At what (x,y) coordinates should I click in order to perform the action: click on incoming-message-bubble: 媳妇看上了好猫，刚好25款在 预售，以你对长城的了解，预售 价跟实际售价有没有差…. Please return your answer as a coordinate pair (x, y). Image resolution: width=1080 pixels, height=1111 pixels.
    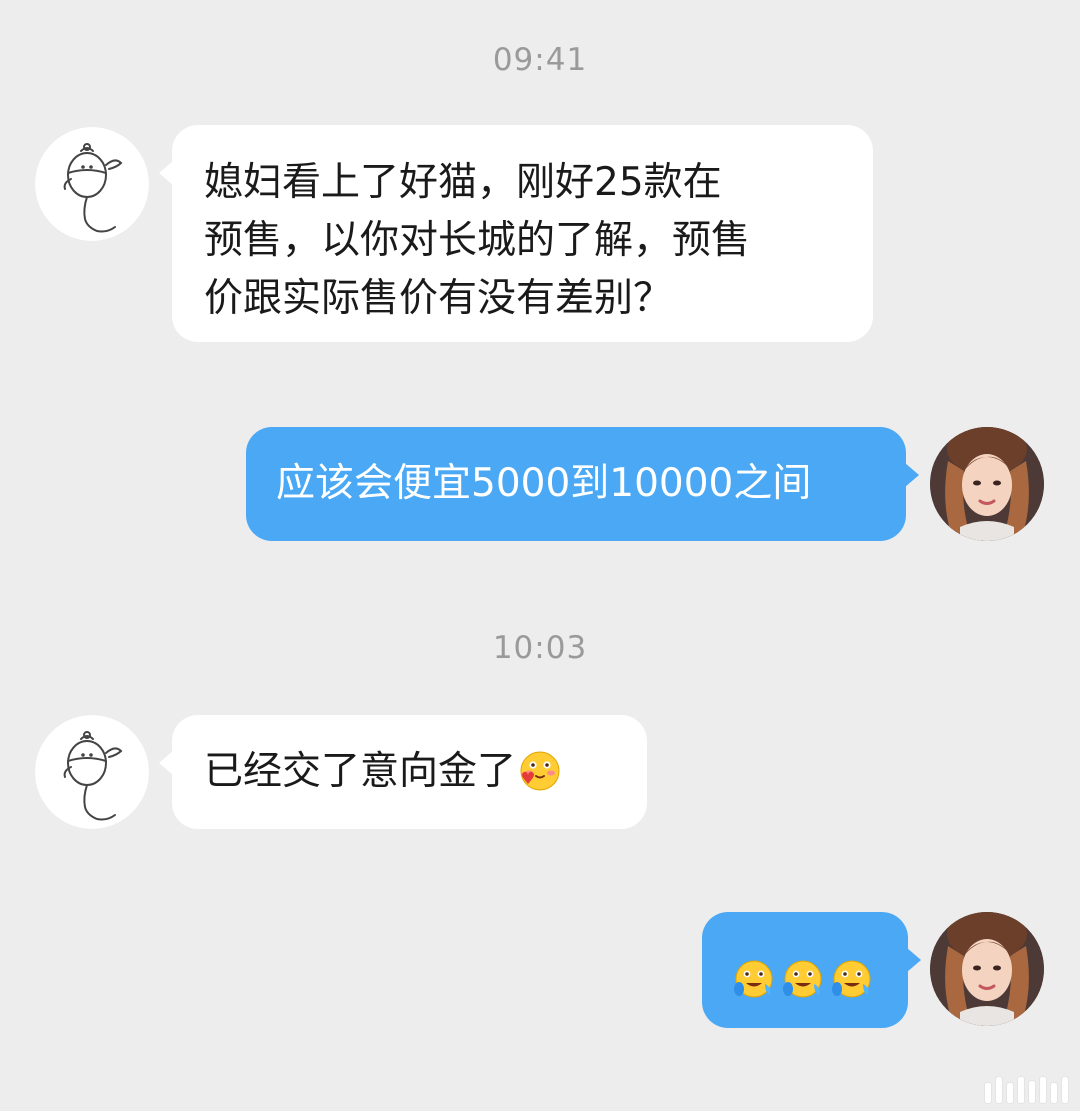
    Looking at the image, I should click on (516, 233).